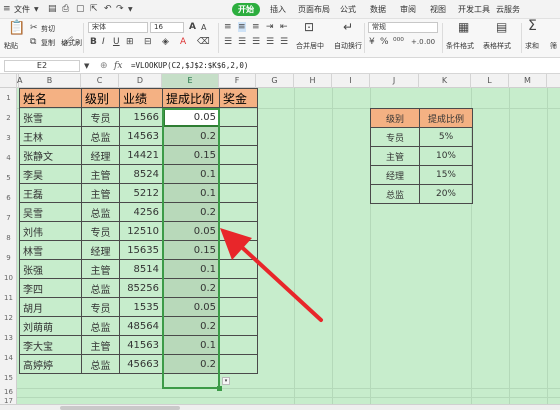 The height and width of the screenshot is (410, 560). Describe the element at coordinates (141, 326) in the screenshot. I see `cell-performance: 48564` at that location.